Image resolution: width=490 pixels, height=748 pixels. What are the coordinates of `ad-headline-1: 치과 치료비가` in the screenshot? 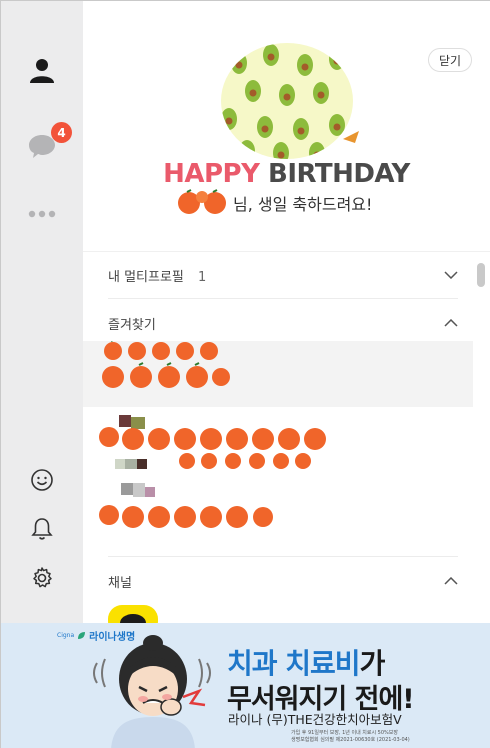 It's located at (306, 662).